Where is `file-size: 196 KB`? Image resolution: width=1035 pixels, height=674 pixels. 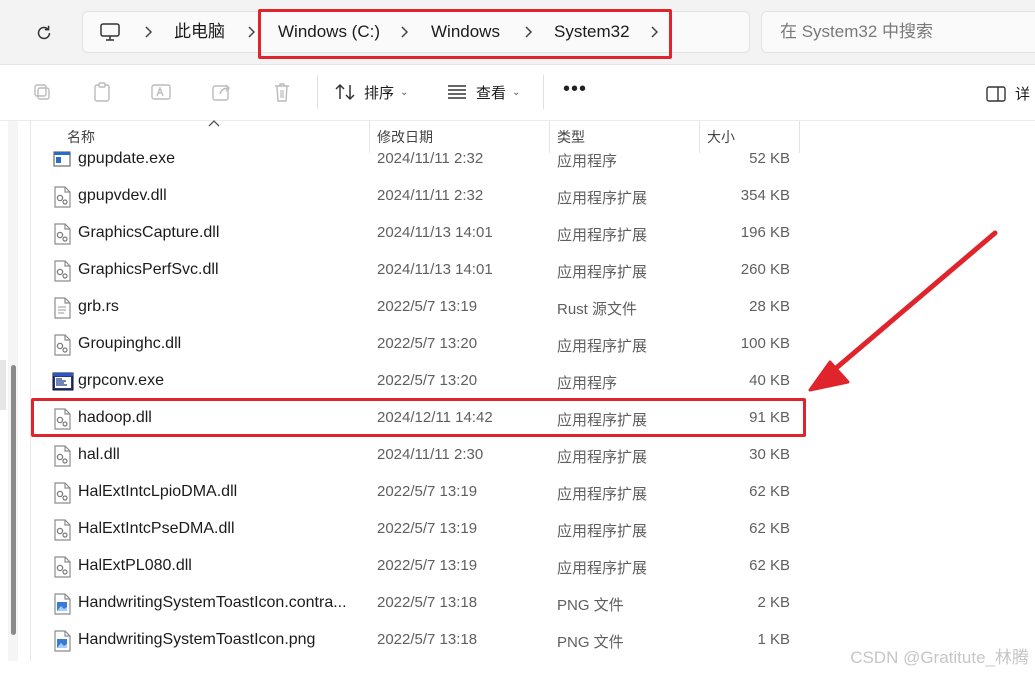 file-size: 196 KB is located at coordinates (765, 232).